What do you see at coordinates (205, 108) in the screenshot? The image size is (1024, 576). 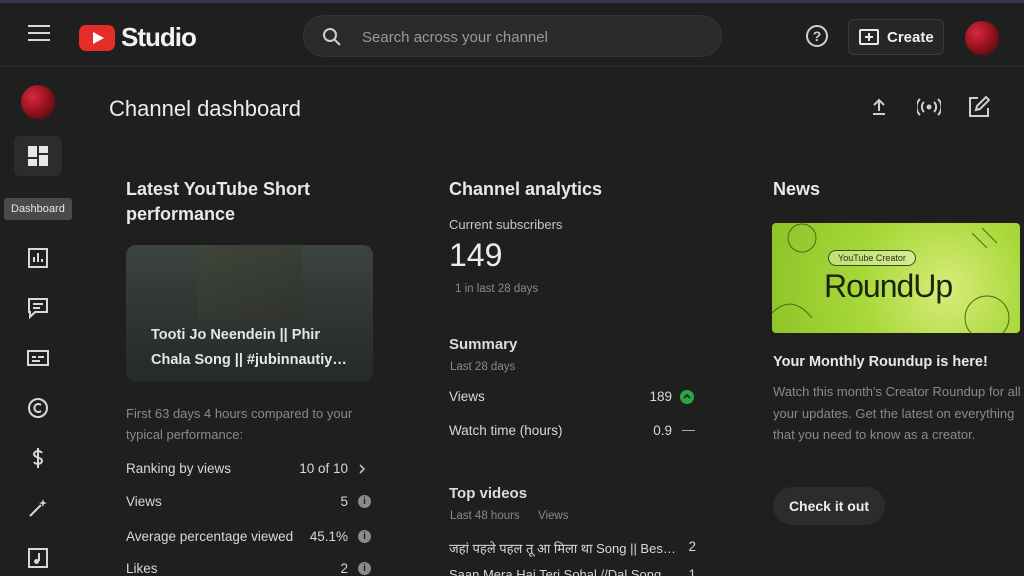 I see `page-title: Channel dashboard` at bounding box center [205, 108].